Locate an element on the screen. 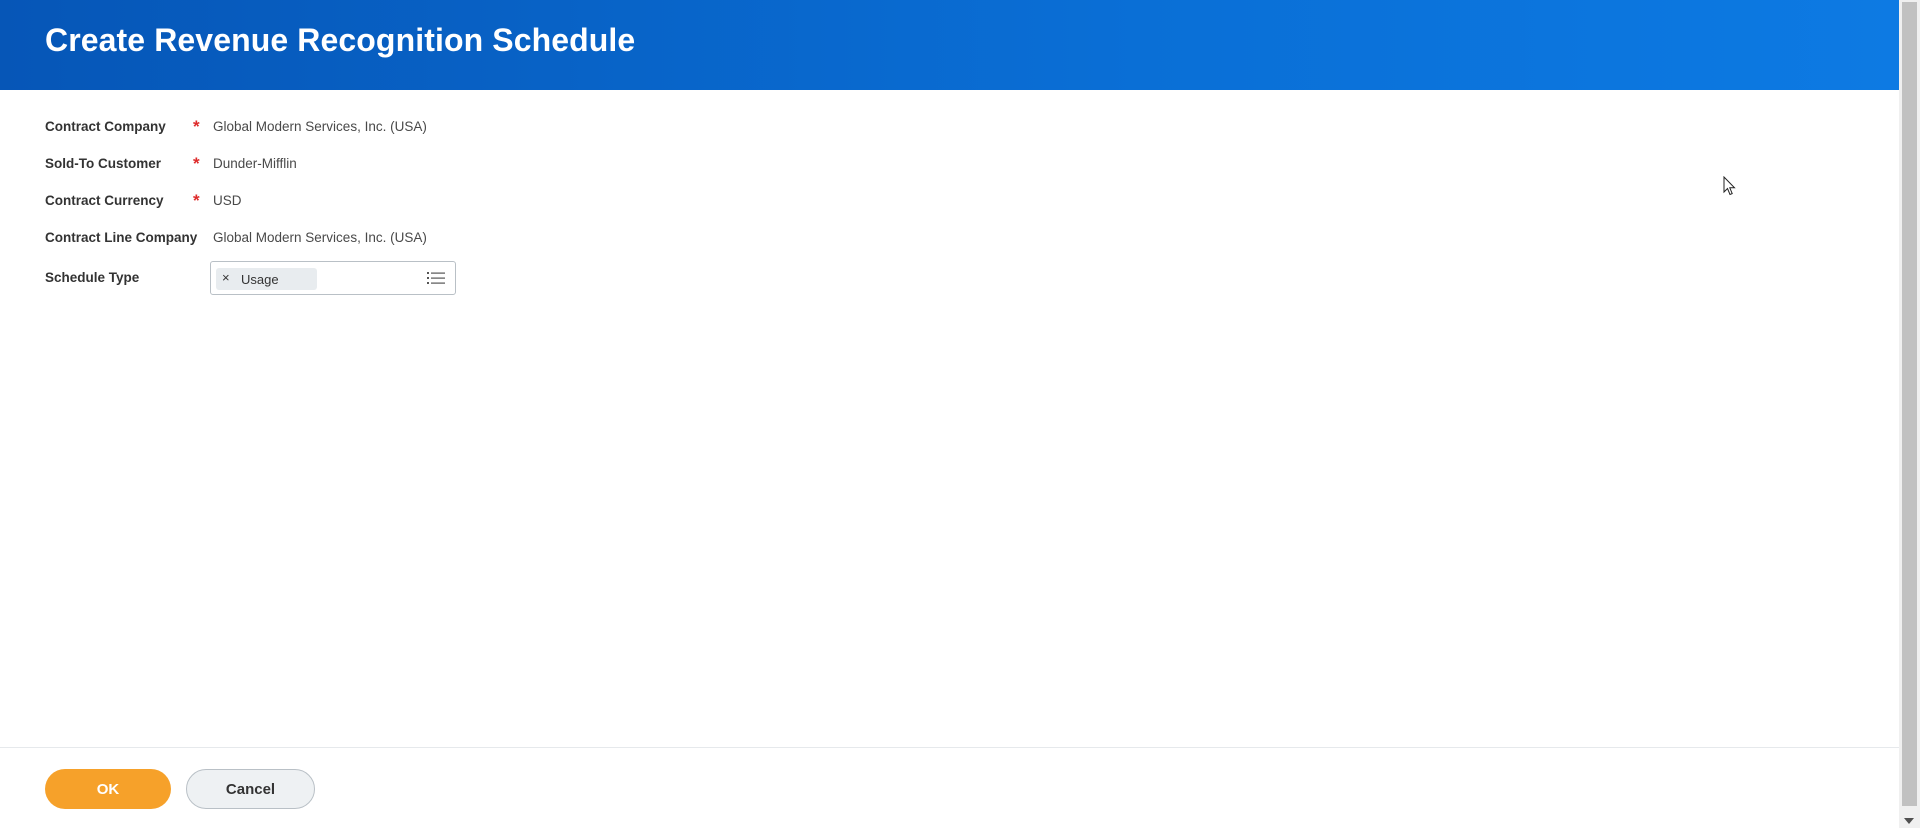  page-header: Create Revenue Recognition Schedule is located at coordinates (949, 45).